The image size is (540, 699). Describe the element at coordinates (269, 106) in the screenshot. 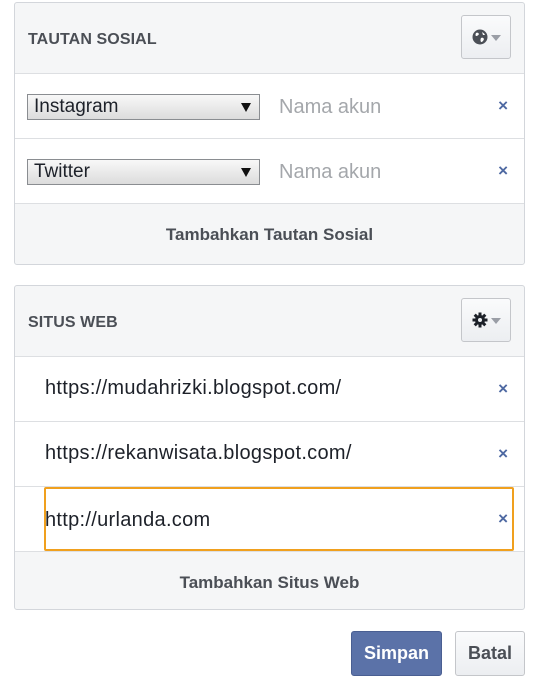

I see `social-link-row: Instagram ×` at that location.